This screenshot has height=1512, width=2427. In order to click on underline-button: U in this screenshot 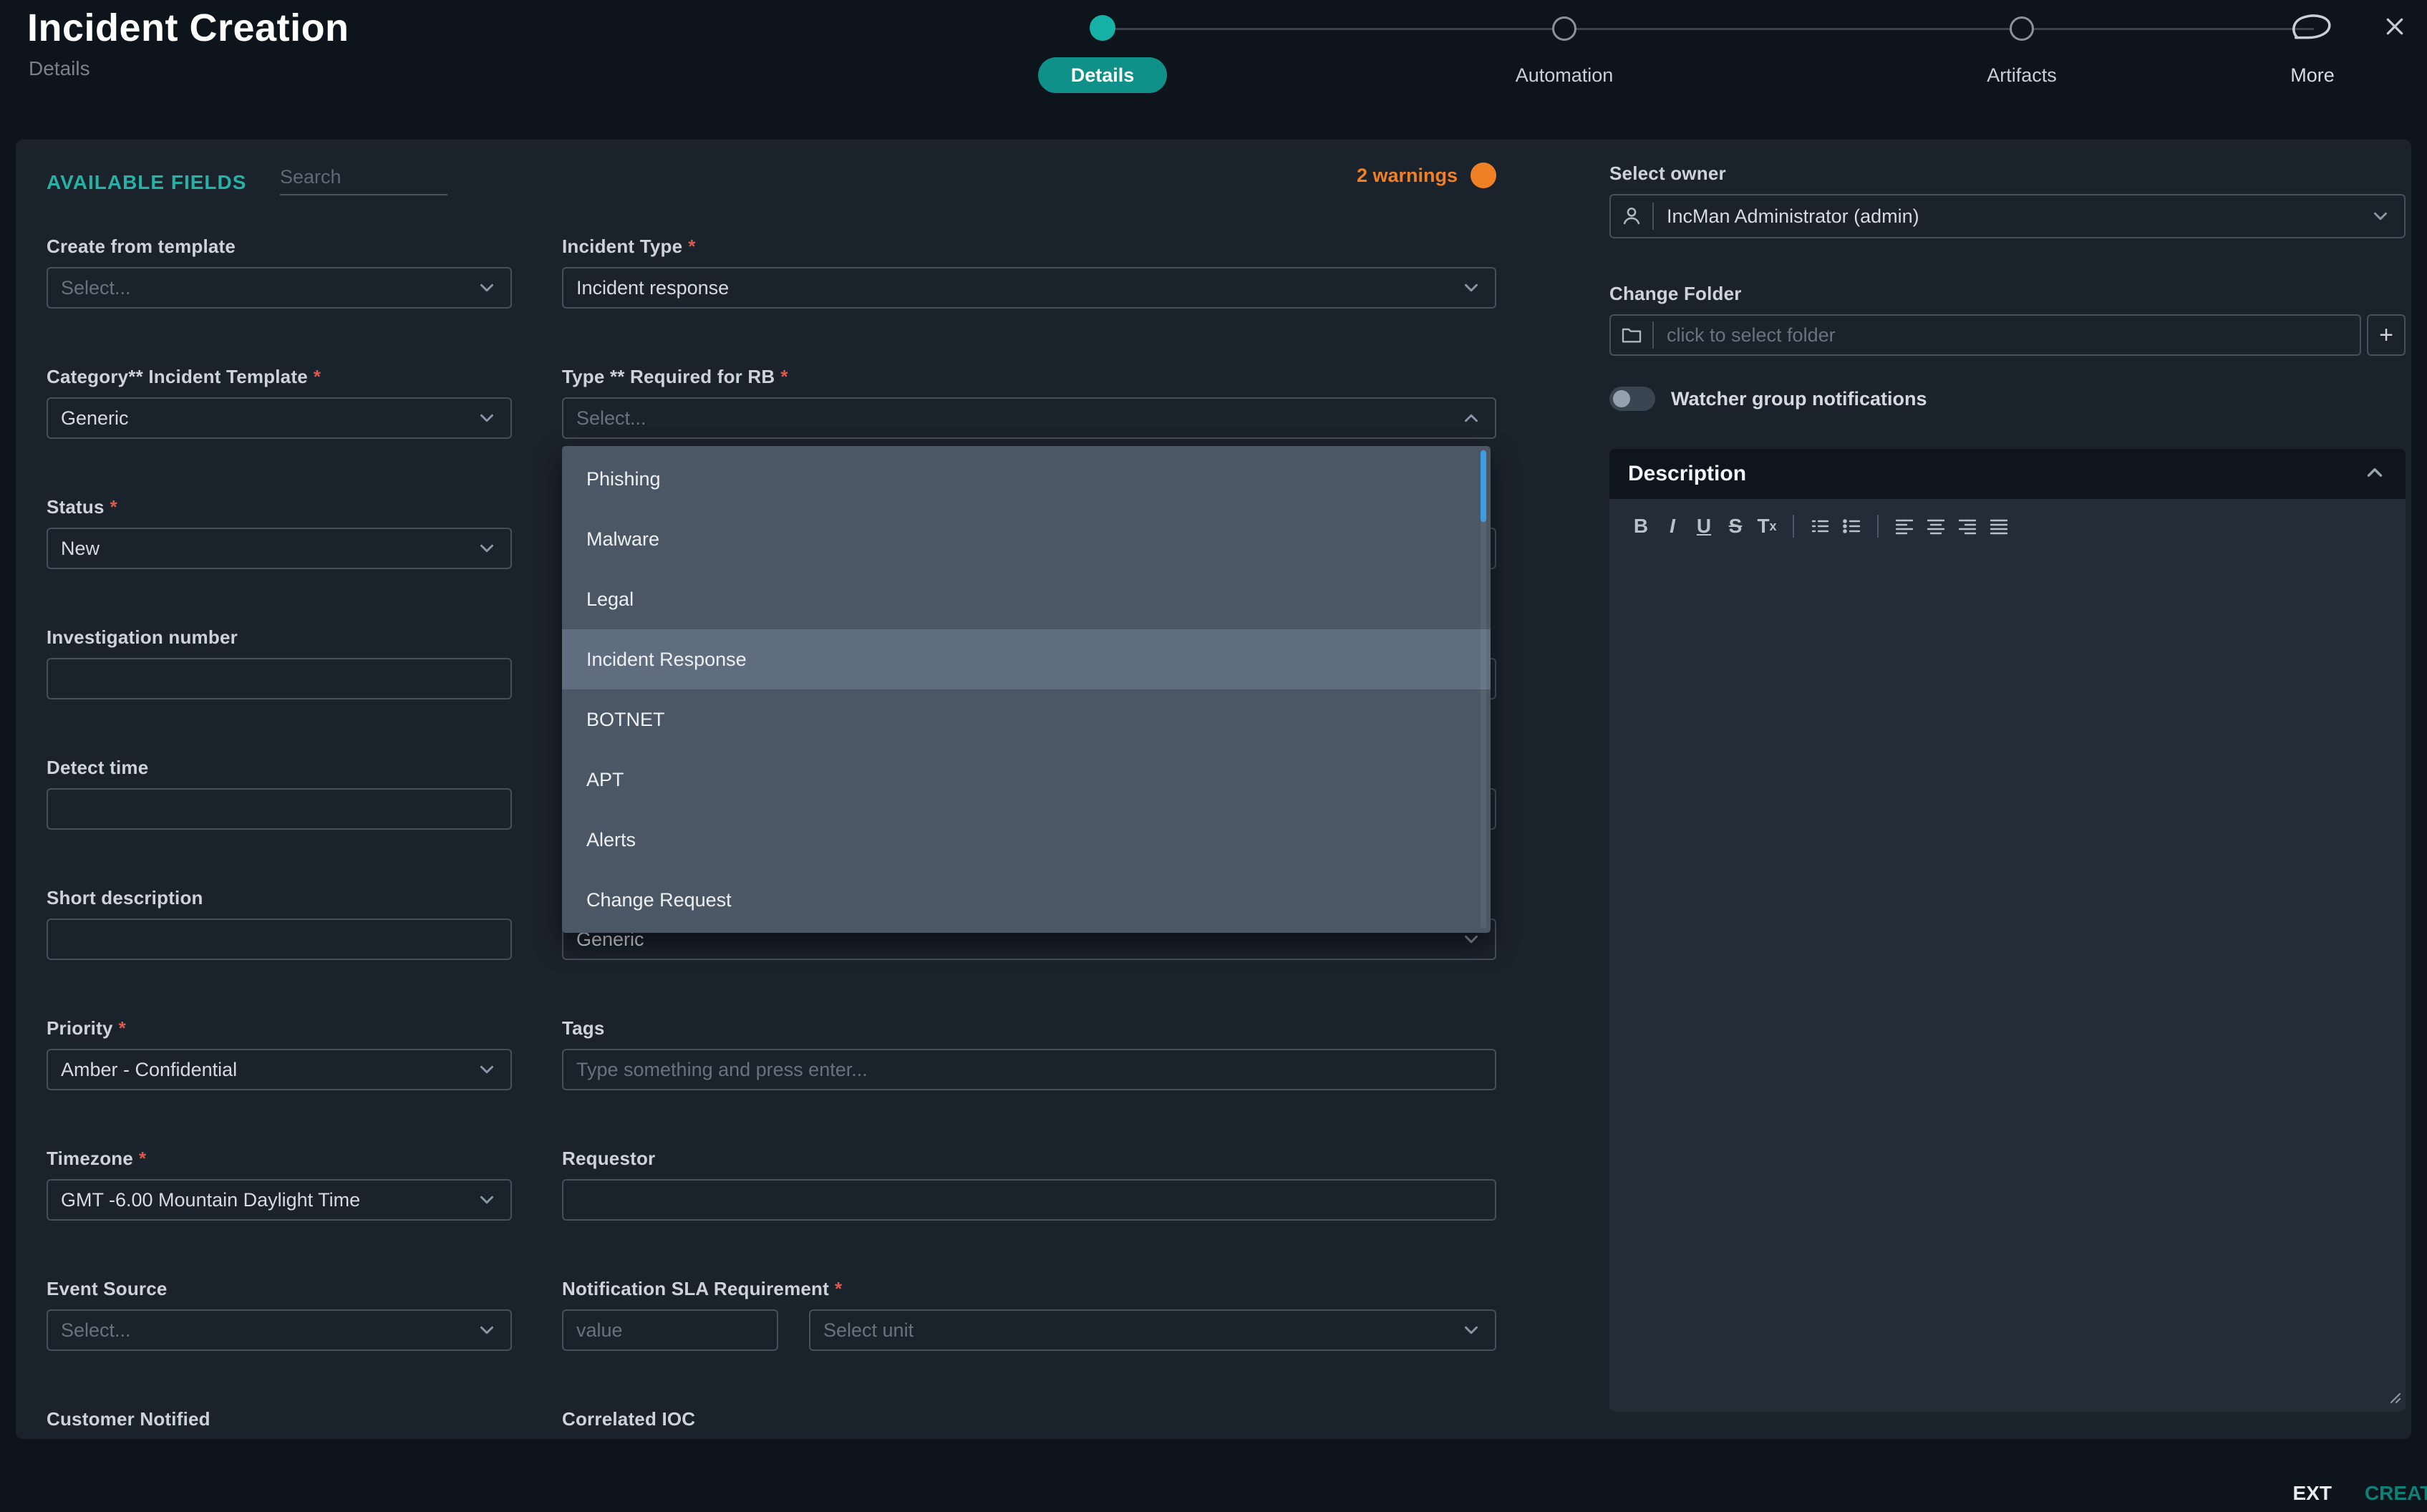, I will do `click(1704, 526)`.